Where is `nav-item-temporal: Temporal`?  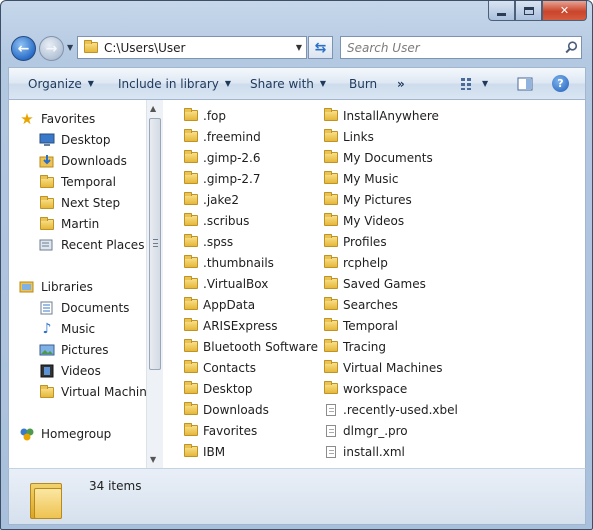
nav-item-temporal: Temporal is located at coordinates (77, 182).